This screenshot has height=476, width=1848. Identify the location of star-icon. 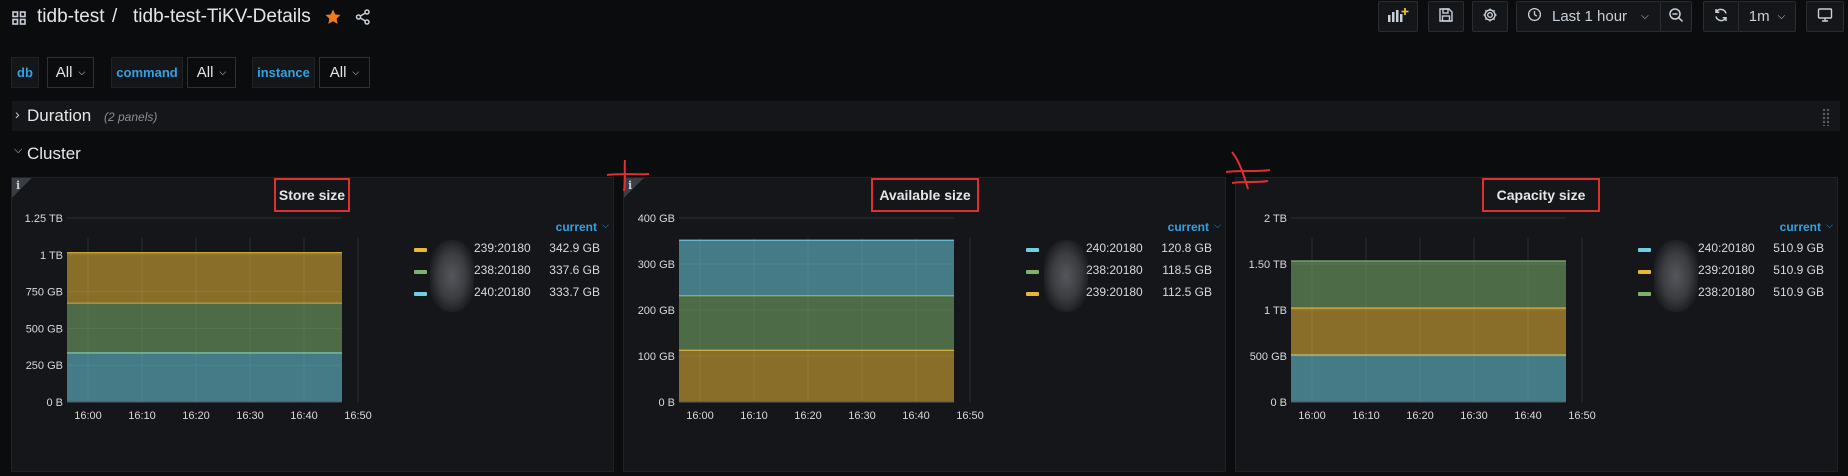
(333, 19).